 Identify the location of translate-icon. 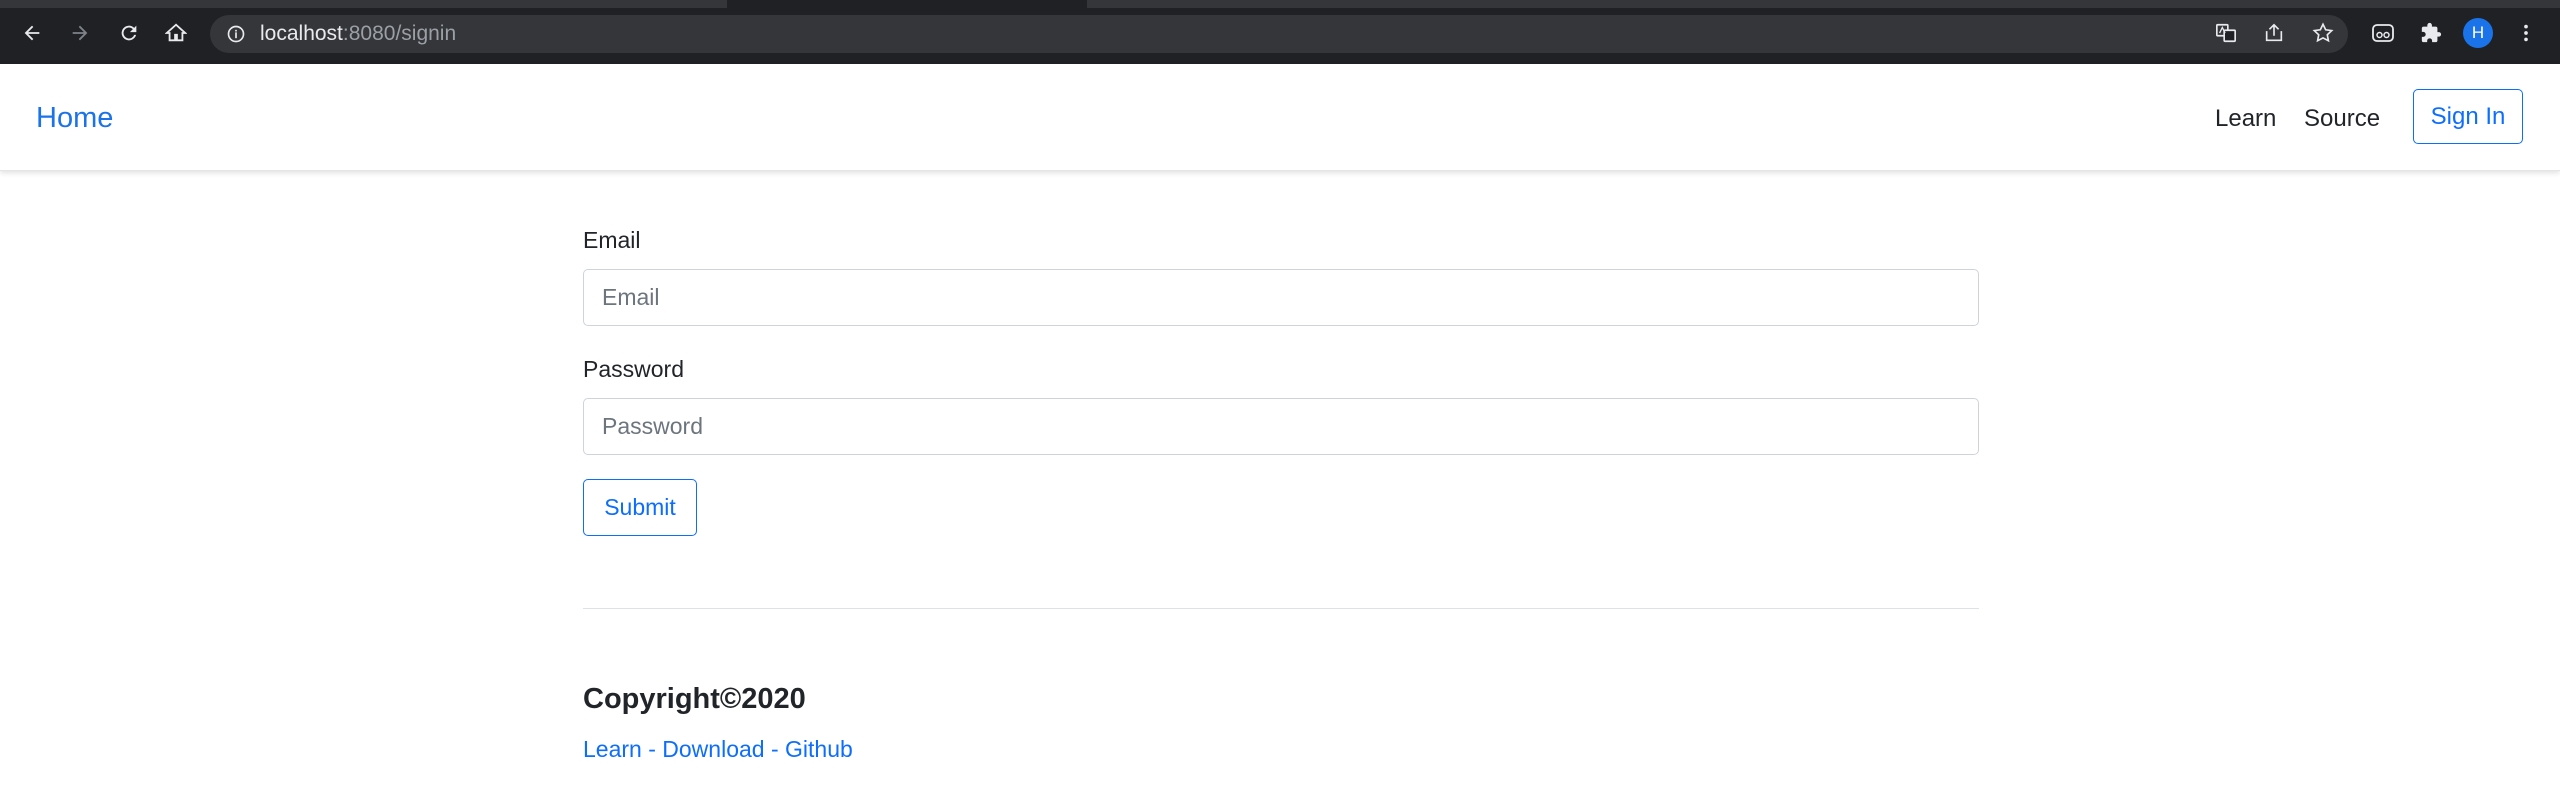
(2226, 33).